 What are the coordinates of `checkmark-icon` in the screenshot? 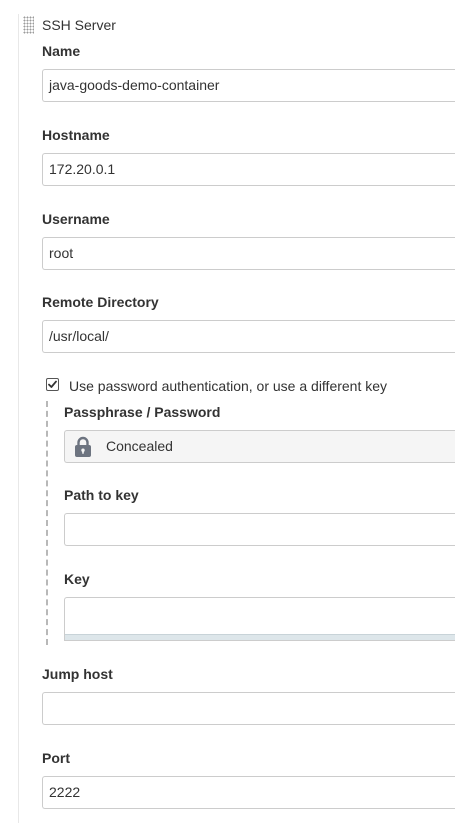 It's located at (52, 384).